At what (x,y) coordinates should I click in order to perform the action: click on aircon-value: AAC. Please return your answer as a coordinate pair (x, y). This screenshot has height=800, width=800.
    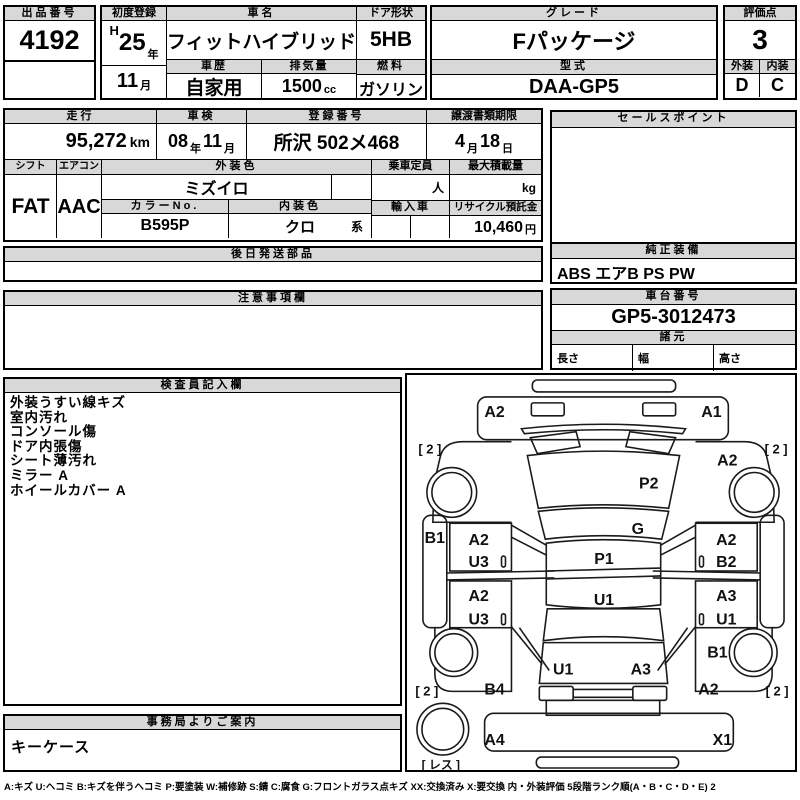
    Looking at the image, I should click on (79, 206).